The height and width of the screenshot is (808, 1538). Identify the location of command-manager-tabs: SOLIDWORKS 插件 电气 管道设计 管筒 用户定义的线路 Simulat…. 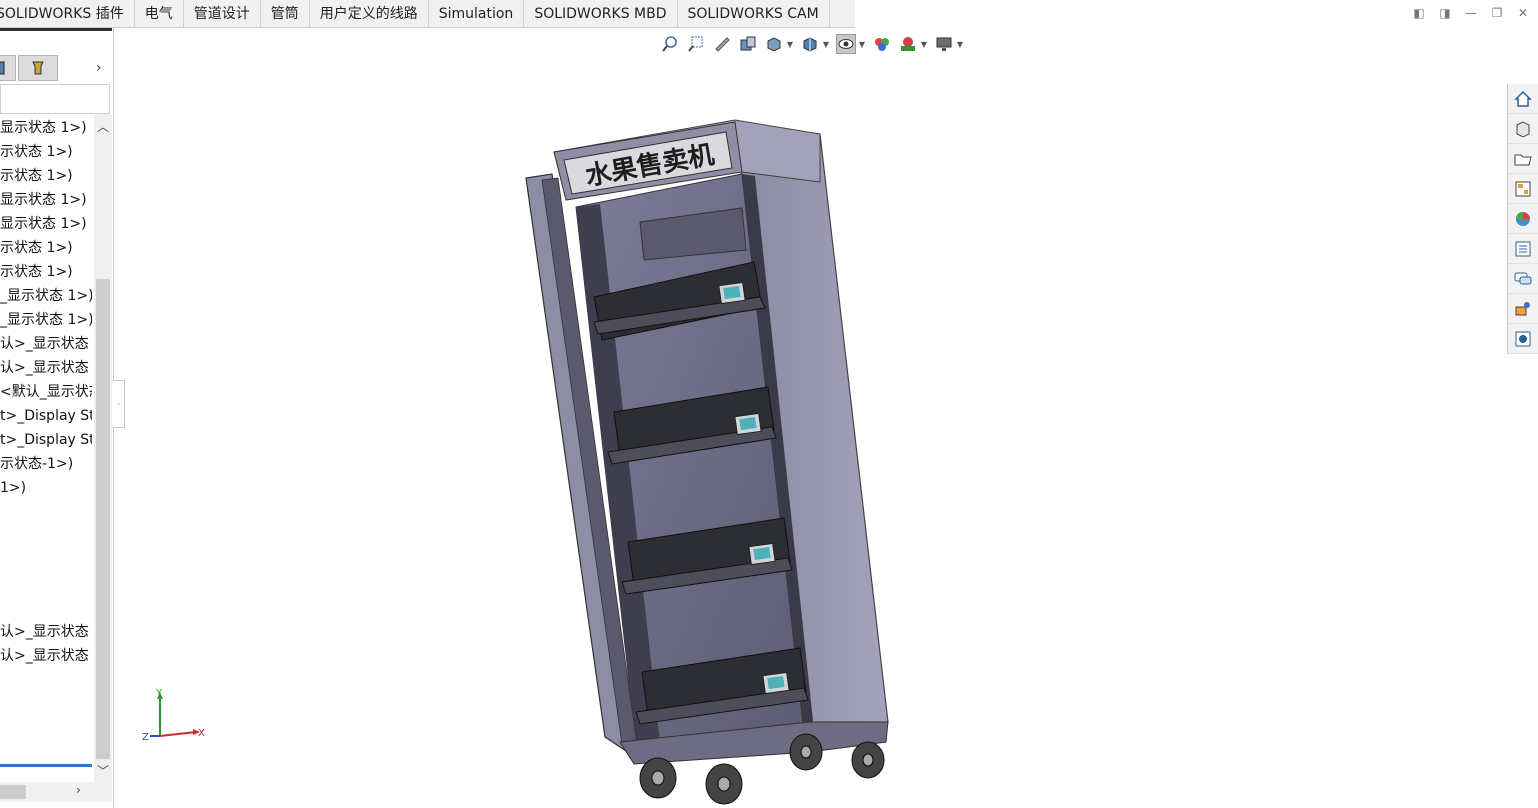
(427, 14).